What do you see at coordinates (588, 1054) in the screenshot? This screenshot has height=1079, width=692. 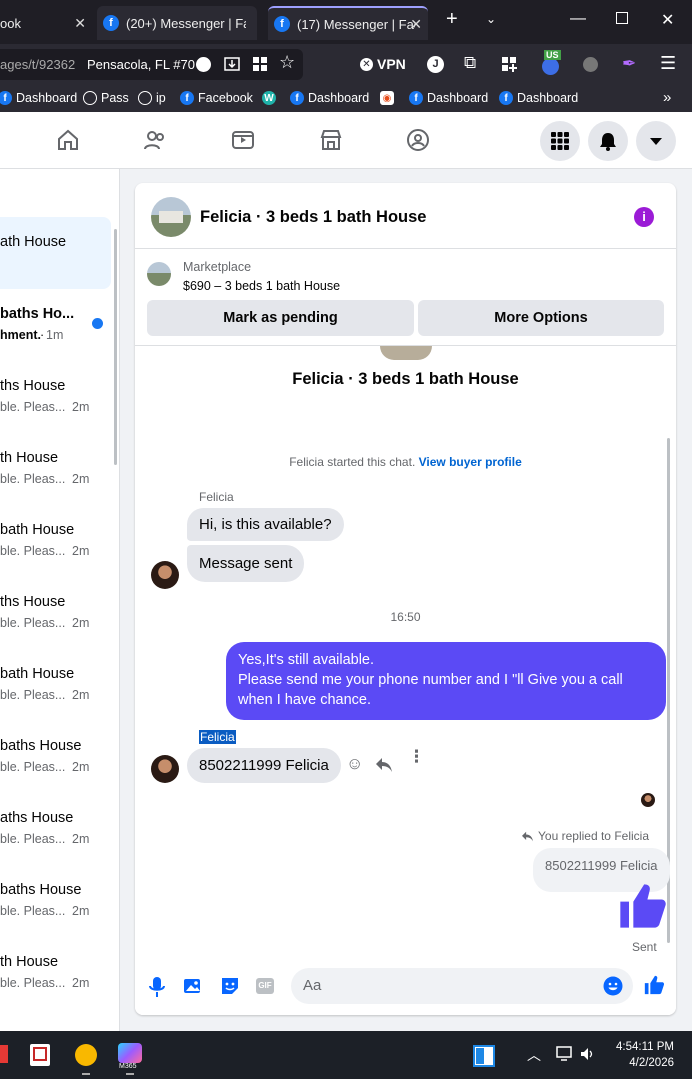 I see `volume-icon` at bounding box center [588, 1054].